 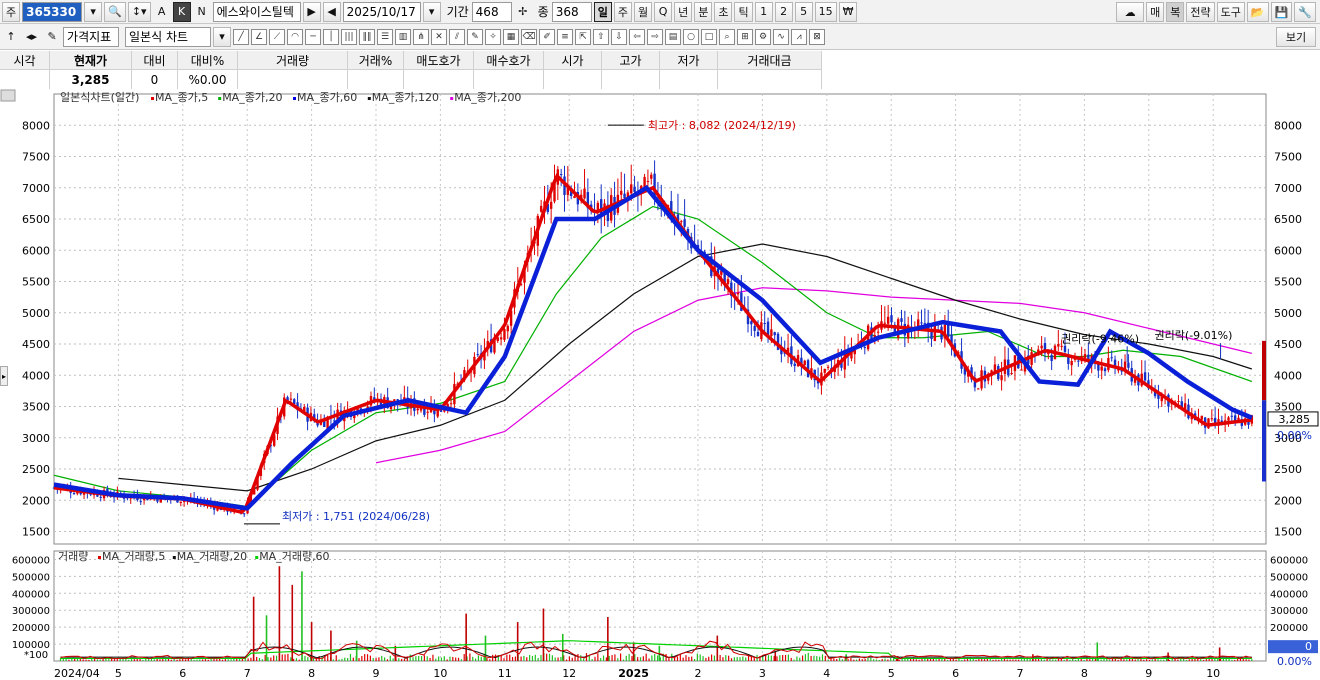 I want to click on interval-week-button: 주, so click(x=622, y=11).